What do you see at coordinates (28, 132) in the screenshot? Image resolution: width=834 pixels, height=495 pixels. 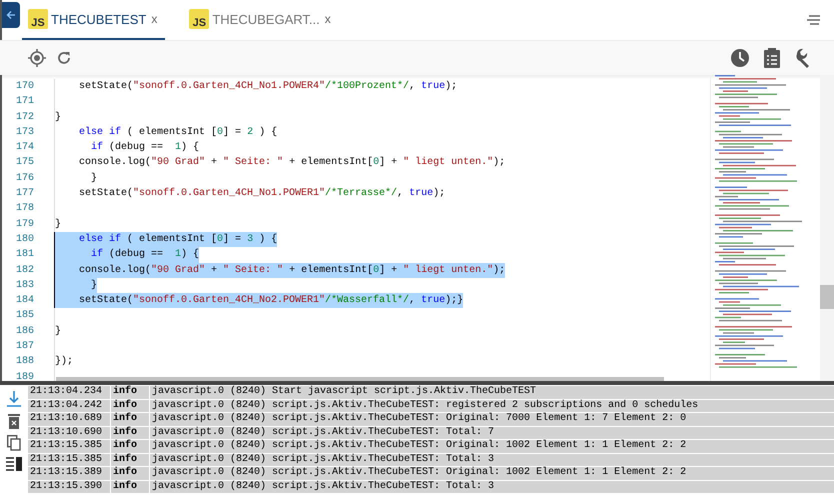 I see `line-number: 173` at bounding box center [28, 132].